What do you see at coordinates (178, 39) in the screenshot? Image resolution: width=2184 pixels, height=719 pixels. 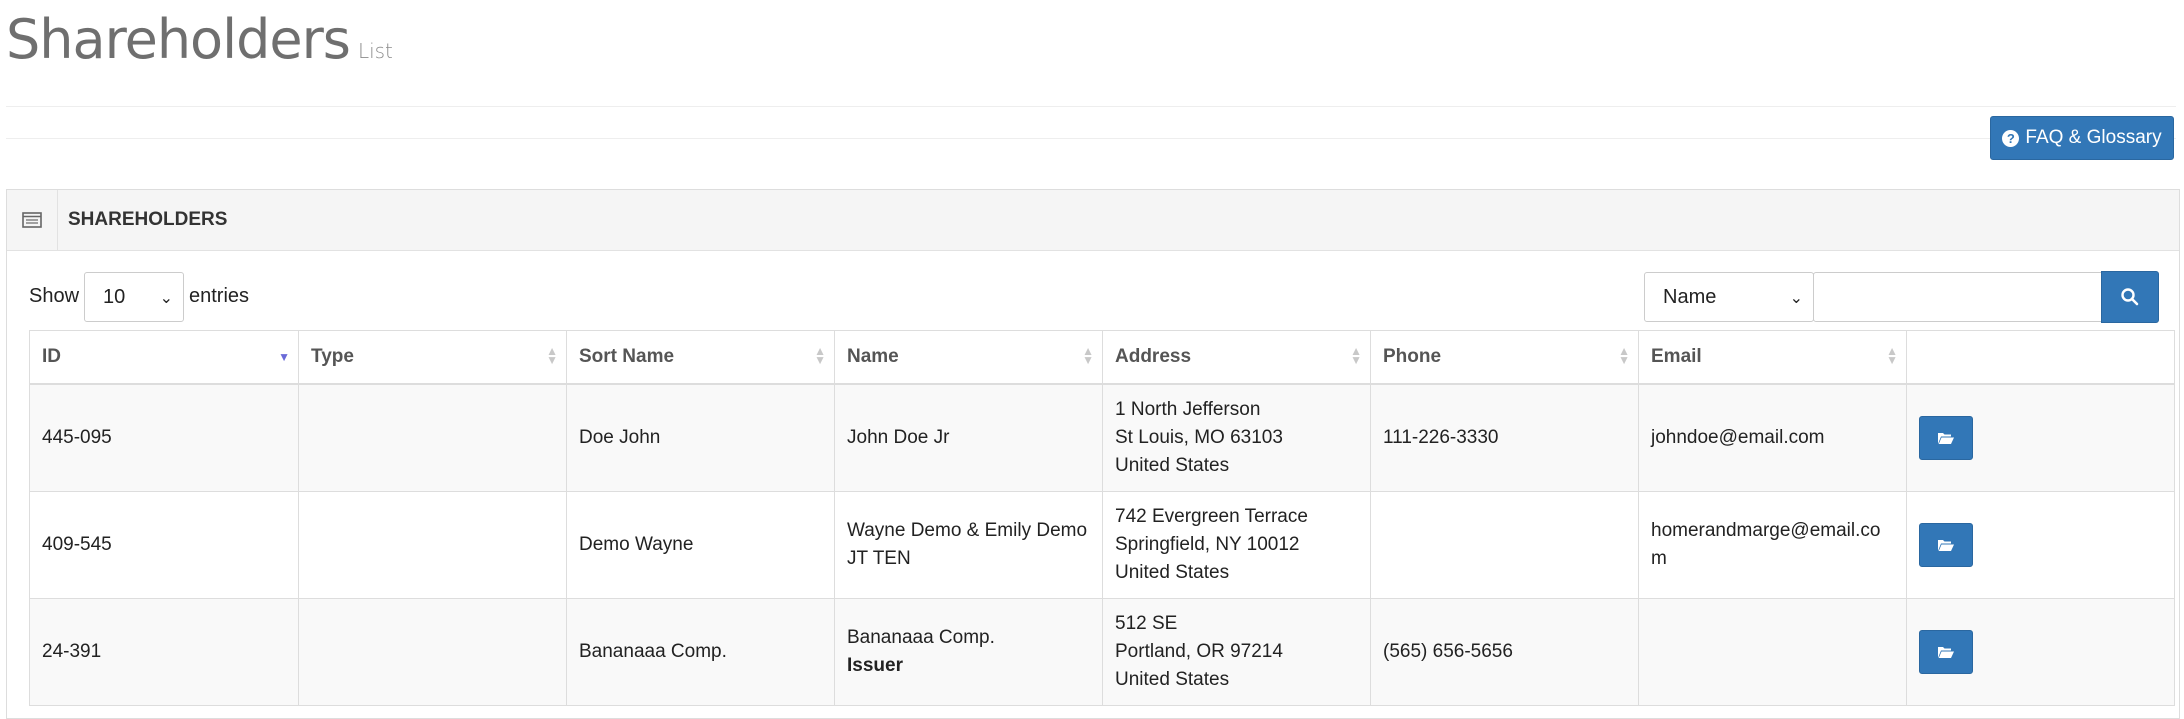 I see `page-title-text: Shareholders` at bounding box center [178, 39].